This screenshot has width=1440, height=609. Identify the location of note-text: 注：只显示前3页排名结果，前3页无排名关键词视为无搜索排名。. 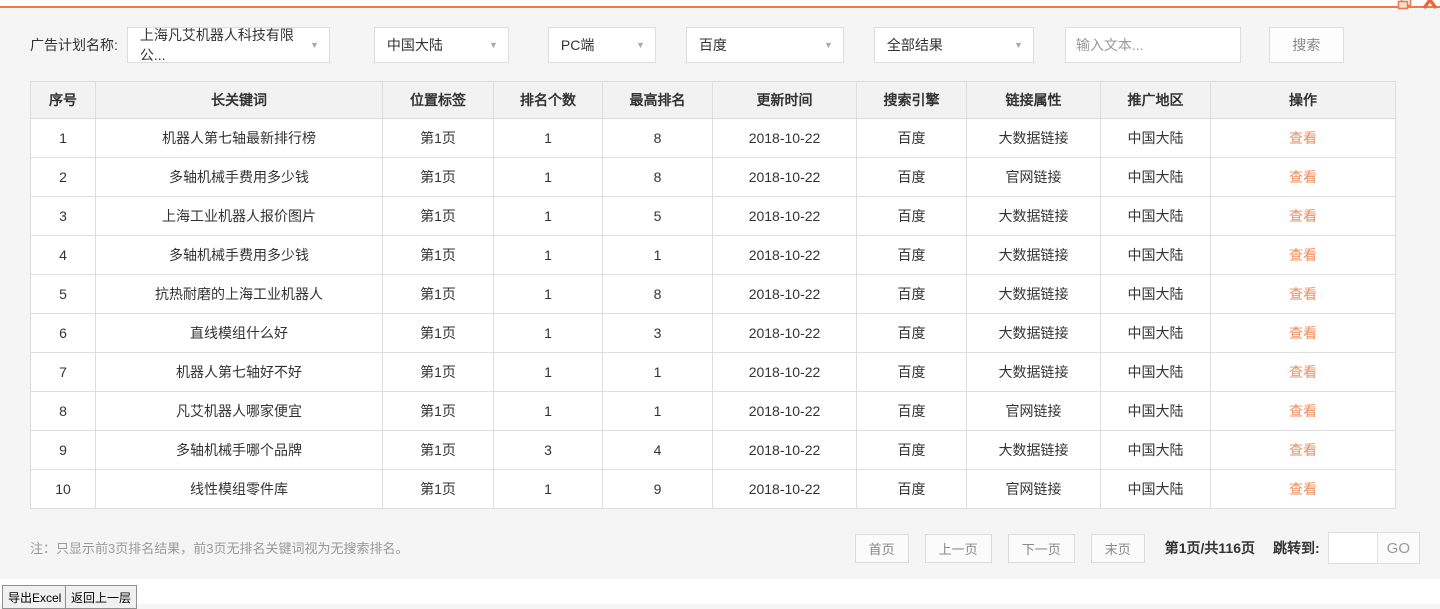
(219, 548).